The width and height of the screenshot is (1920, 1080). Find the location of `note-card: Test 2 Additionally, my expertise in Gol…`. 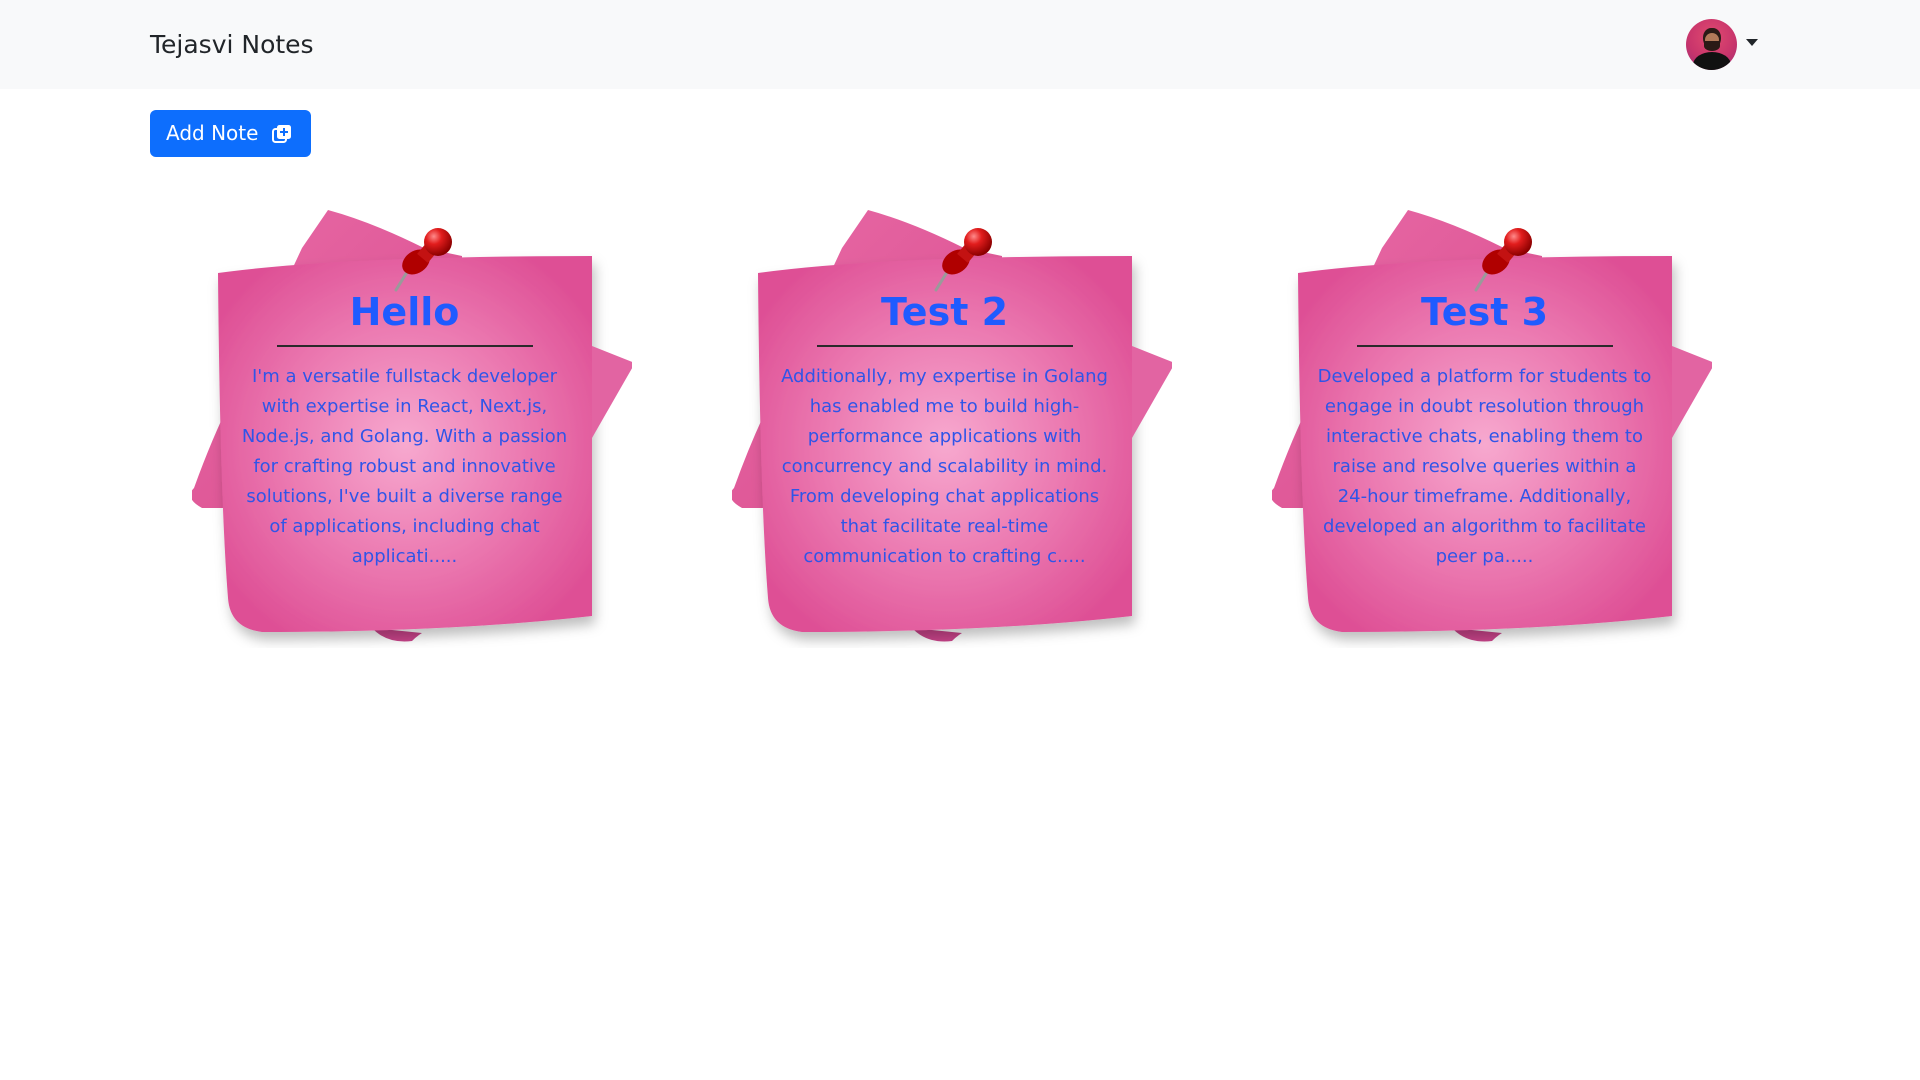

note-card: Test 2 Additionally, my expertise in Gol… is located at coordinates (952, 428).